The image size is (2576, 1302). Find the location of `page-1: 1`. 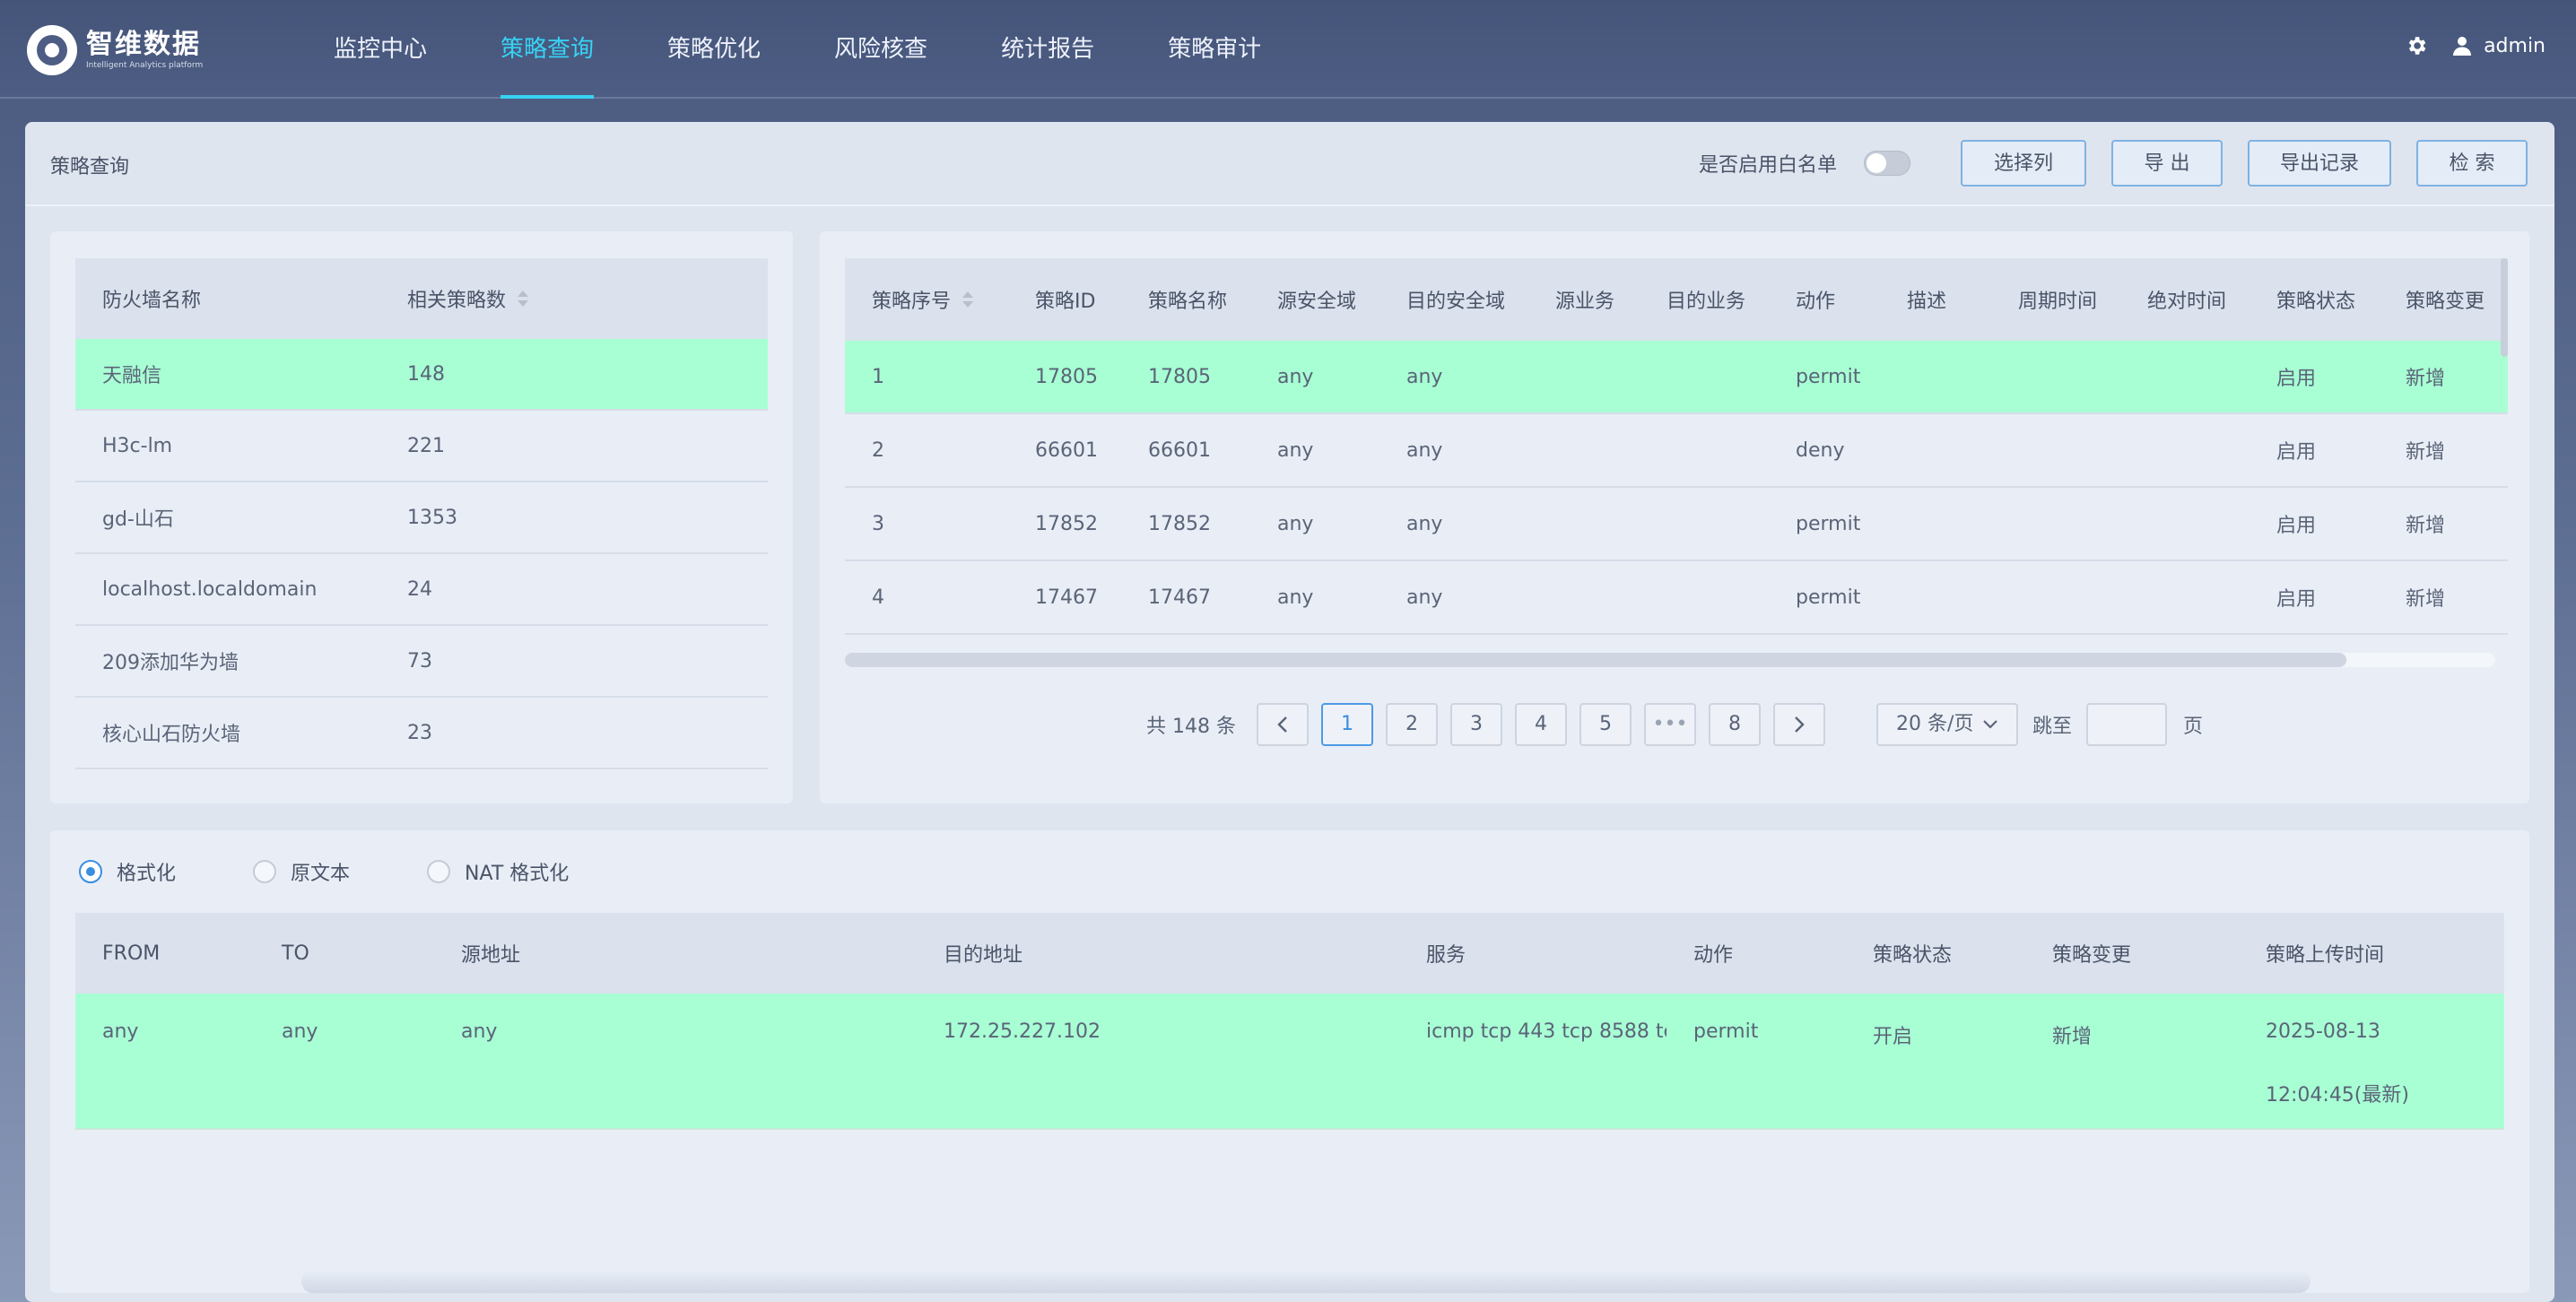

page-1: 1 is located at coordinates (1346, 724).